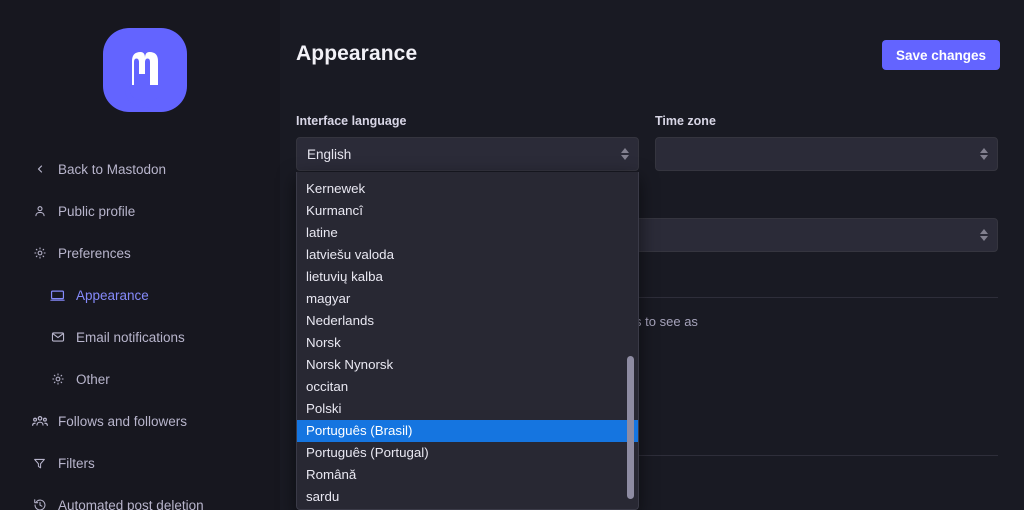 Image resolution: width=1024 pixels, height=510 pixels. I want to click on sidebar-item-label: Follows and followers, so click(123, 421).